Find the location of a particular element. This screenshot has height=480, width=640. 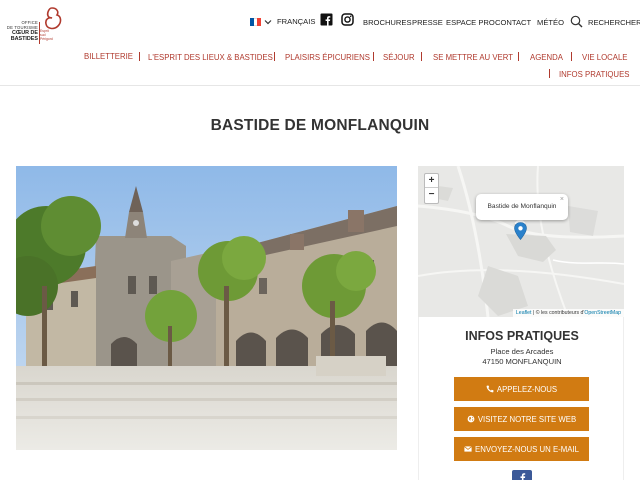

nav-item-sejour: SÉJOUR is located at coordinates (399, 57).